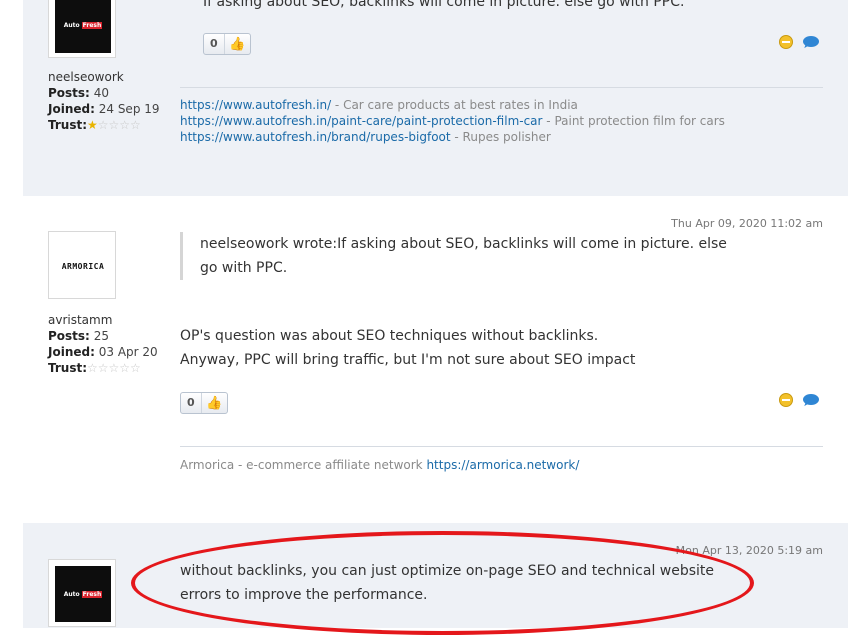 The image size is (861, 635). Describe the element at coordinates (500, 137) in the screenshot. I see `signature-text: - Rupes polisher` at that location.